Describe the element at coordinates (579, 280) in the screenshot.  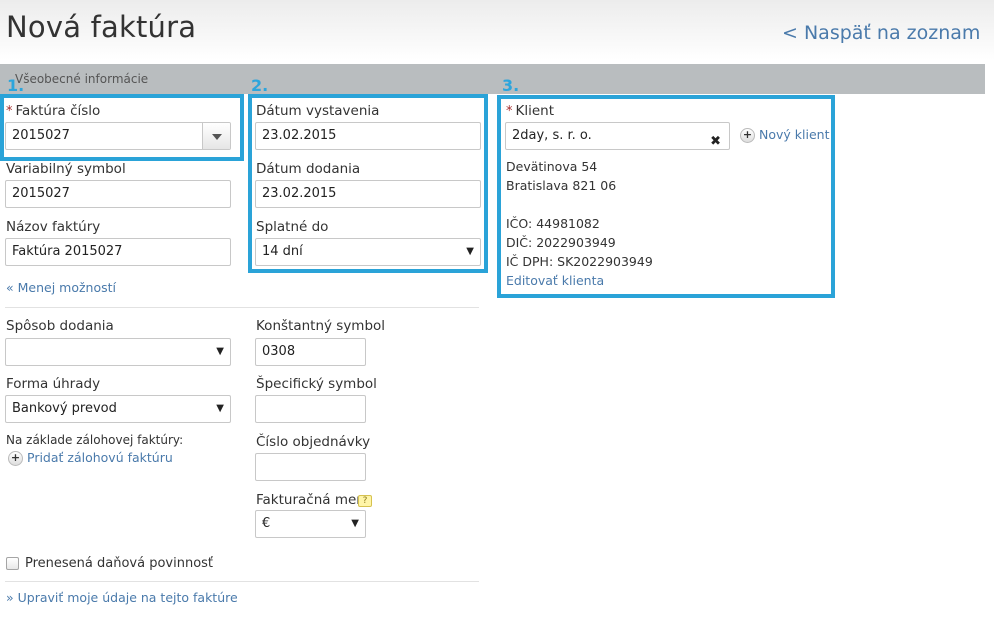
I see `edit-client-link: Editovať klienta` at that location.